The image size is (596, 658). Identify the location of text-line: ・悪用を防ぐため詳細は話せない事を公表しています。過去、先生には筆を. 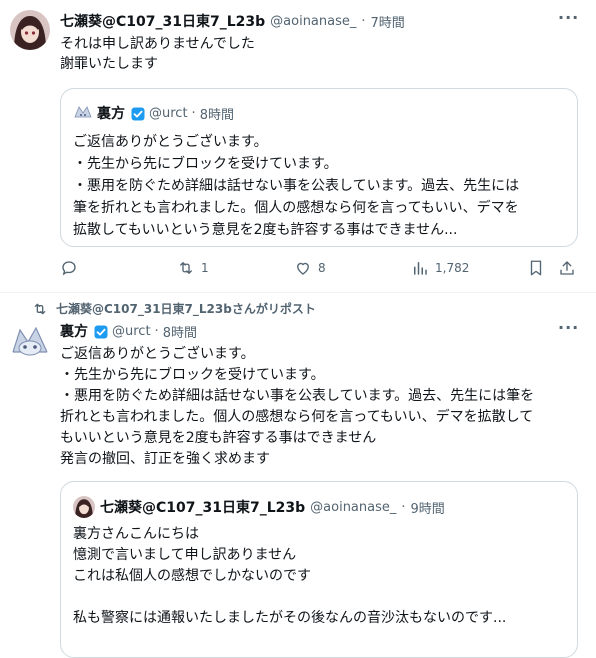
(297, 396).